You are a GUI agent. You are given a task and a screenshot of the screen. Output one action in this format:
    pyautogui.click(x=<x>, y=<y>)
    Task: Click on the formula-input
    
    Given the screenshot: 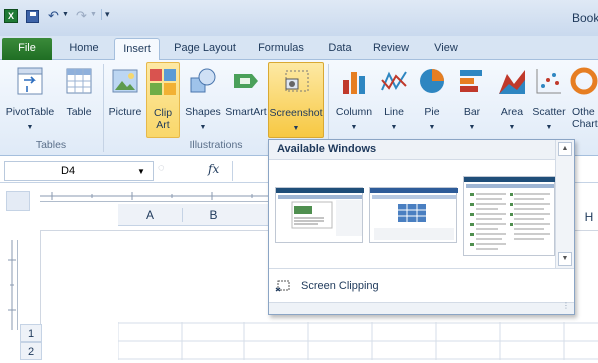 What is the action you would take?
    pyautogui.click(x=250, y=171)
    